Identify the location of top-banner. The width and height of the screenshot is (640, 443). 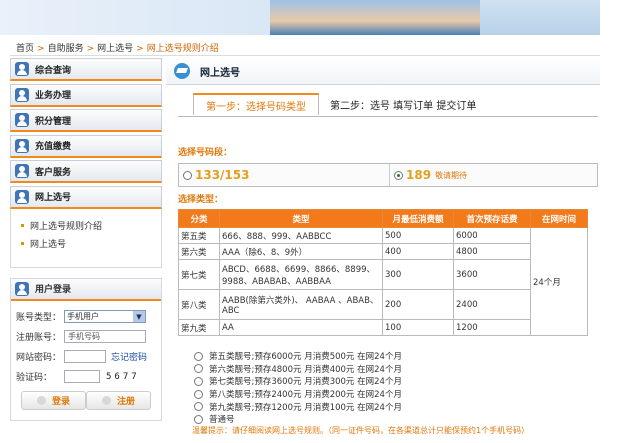
(300, 17).